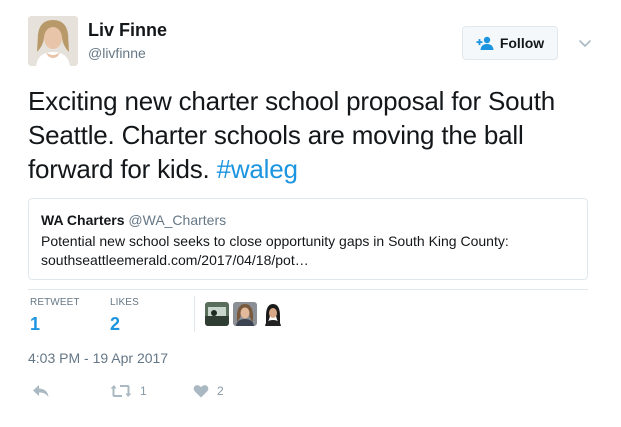 This screenshot has height=427, width=621. Describe the element at coordinates (308, 220) in the screenshot. I see `quoted-tweet-header: WA Charters @WA_Charters` at that location.